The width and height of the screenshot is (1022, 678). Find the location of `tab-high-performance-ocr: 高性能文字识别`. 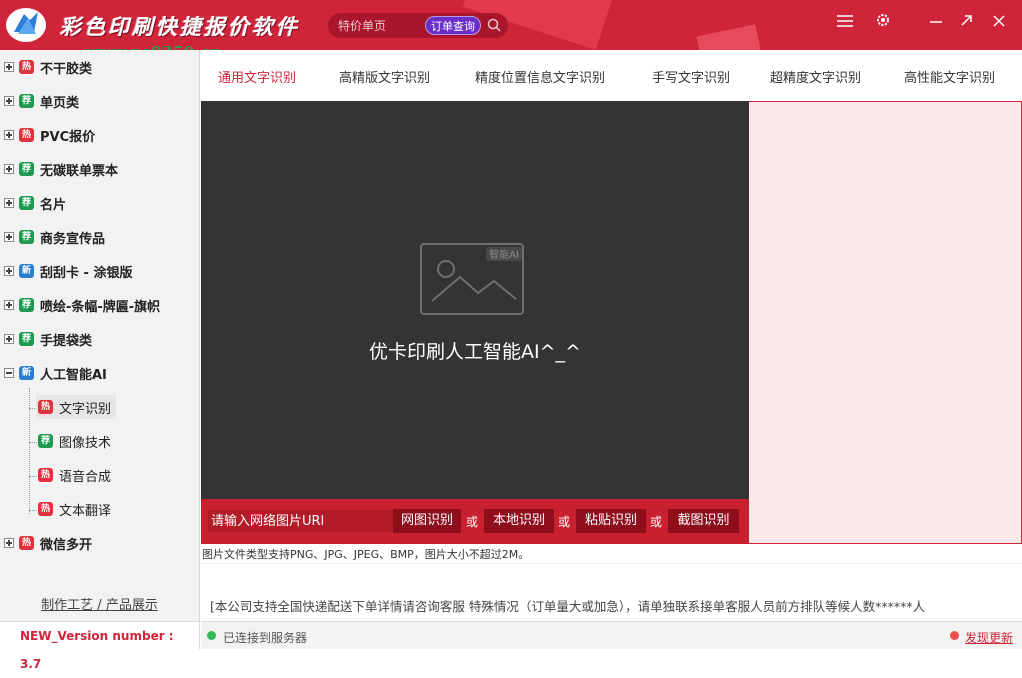

tab-high-performance-ocr: 高性能文字识别 is located at coordinates (949, 76).